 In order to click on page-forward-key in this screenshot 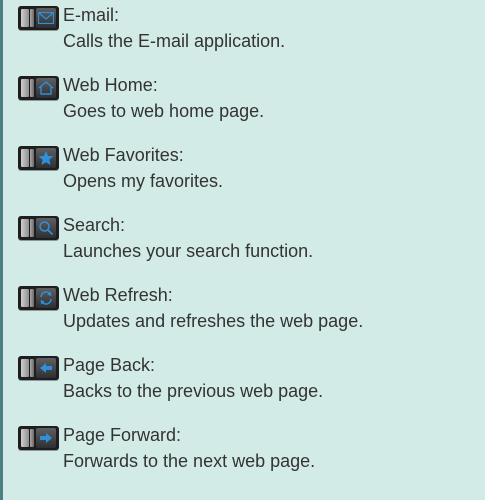, I will do `click(38, 438)`.